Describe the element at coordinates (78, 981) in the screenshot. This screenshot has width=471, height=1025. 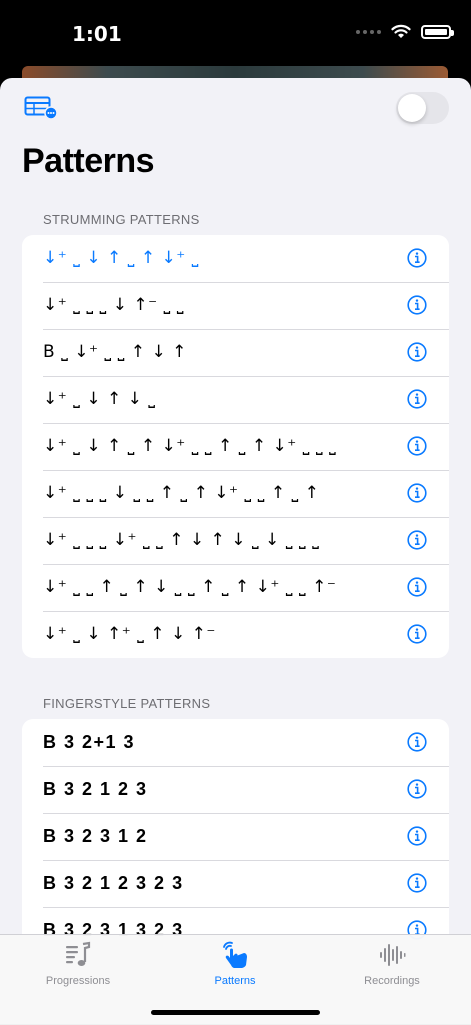
I see `tab-label: Progressions` at that location.